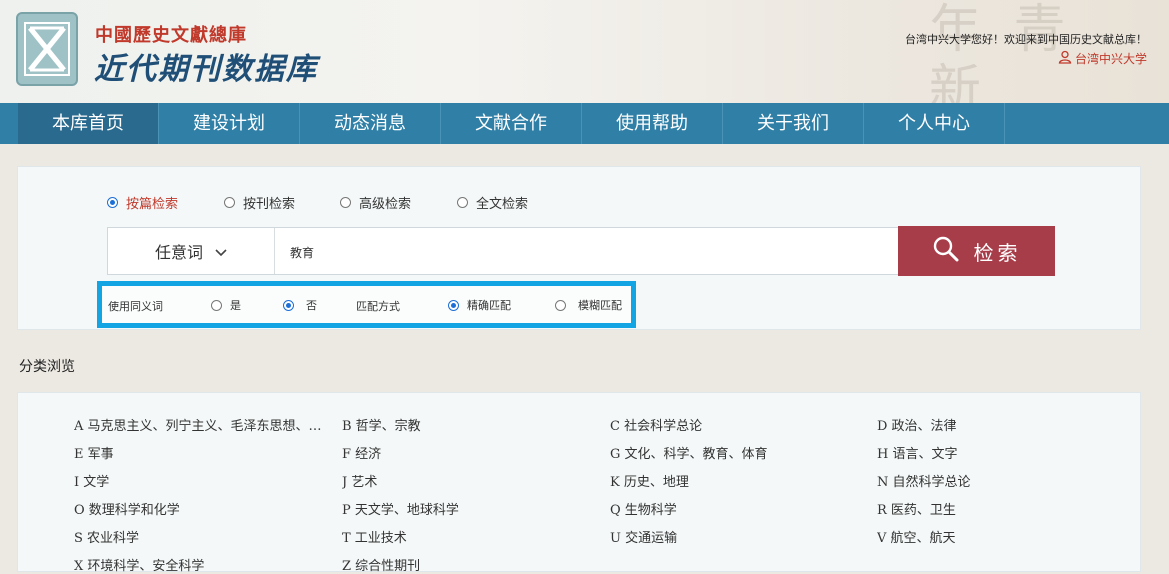 Image resolution: width=1169 pixels, height=574 pixels. What do you see at coordinates (917, 424) in the screenshot?
I see `category-link-d: D 政治、法律` at bounding box center [917, 424].